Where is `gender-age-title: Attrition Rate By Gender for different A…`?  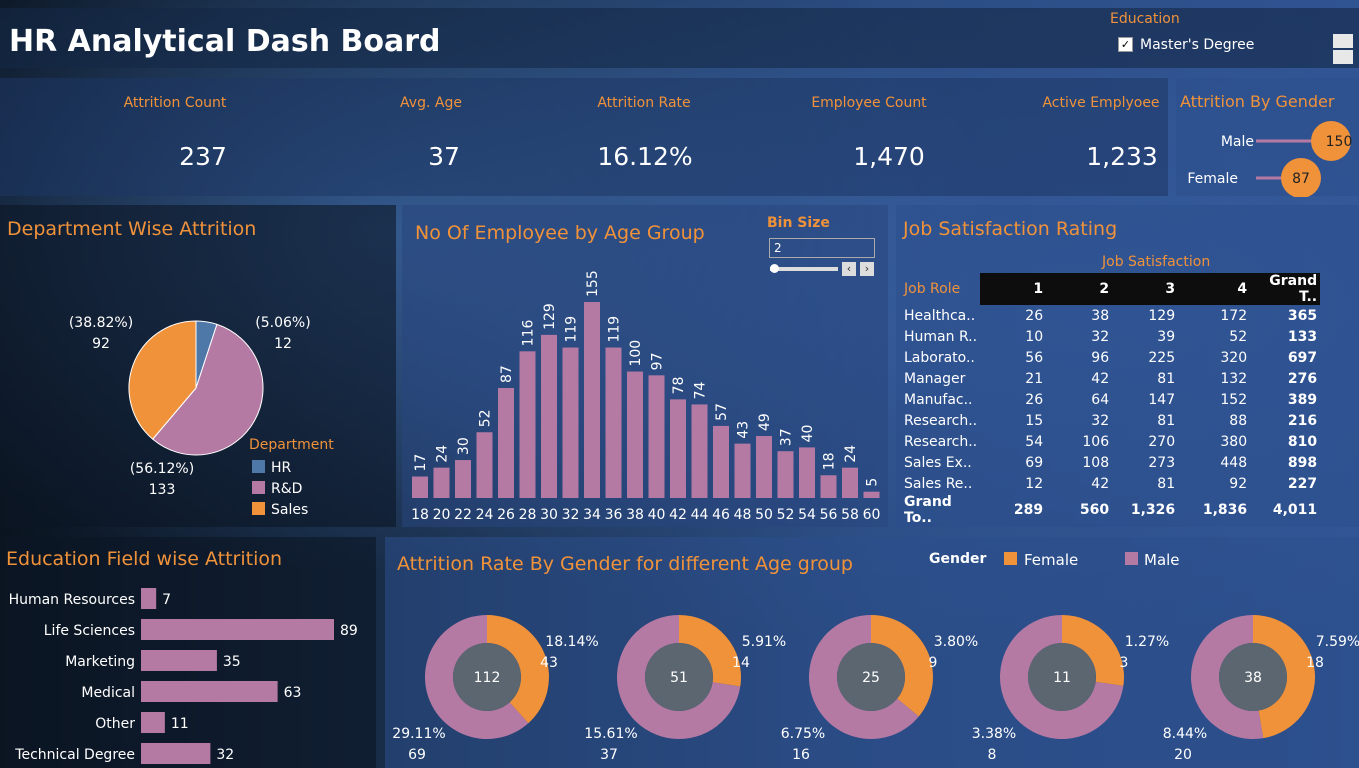
gender-age-title: Attrition Rate By Gender for different A… is located at coordinates (625, 564).